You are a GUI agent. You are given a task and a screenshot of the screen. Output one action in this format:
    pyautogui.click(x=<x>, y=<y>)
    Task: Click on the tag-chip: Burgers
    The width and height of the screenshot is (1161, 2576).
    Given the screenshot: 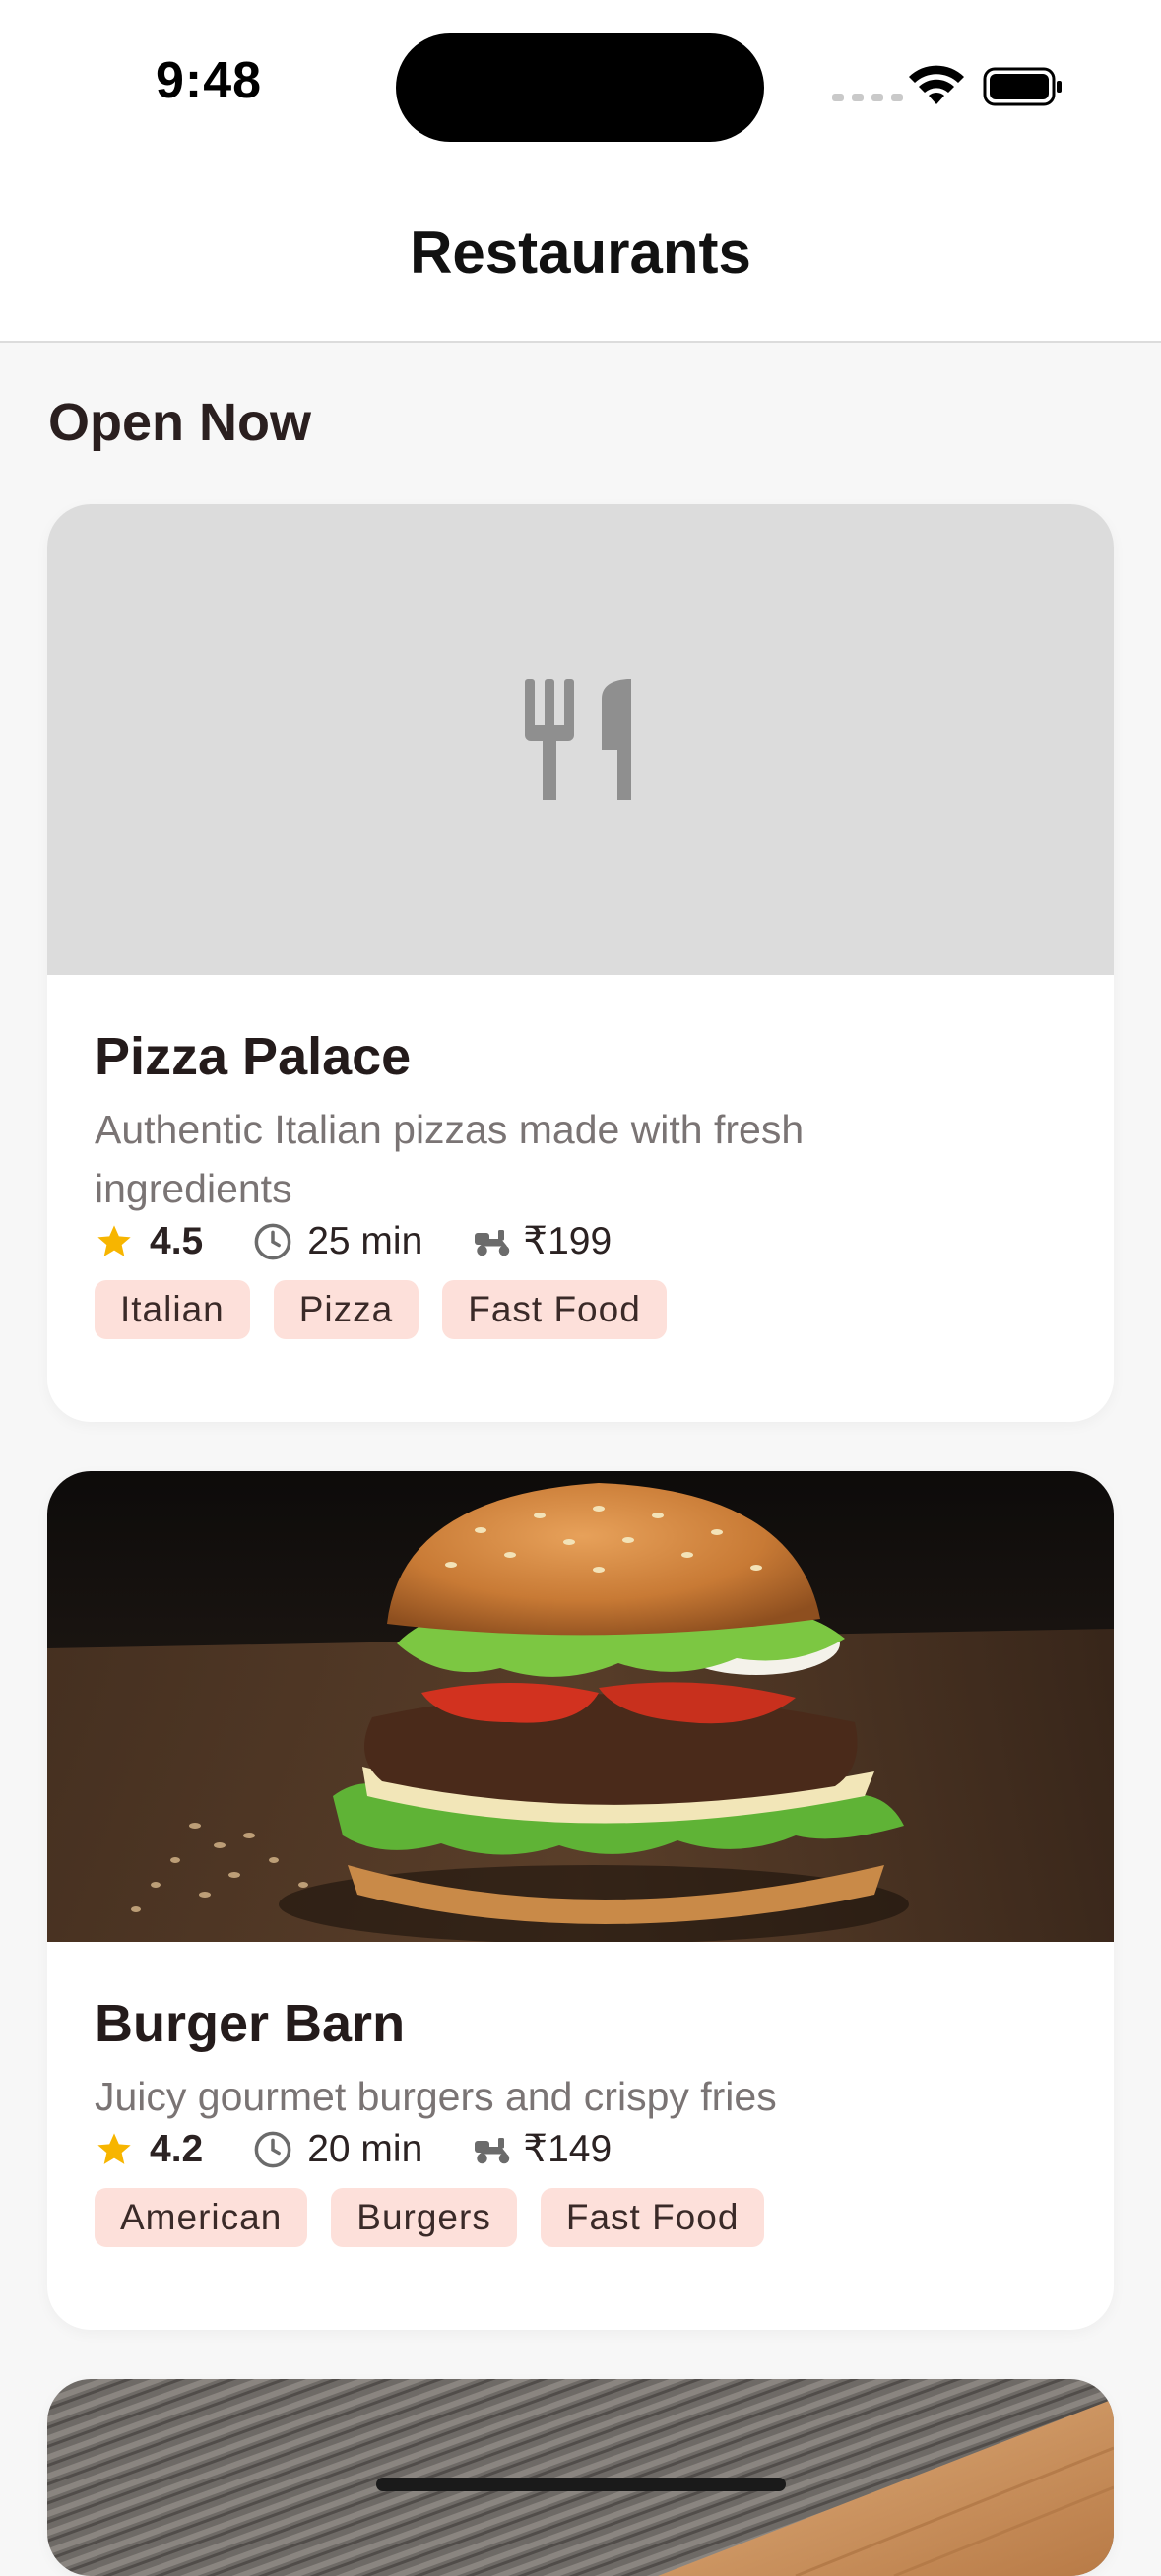 What is the action you would take?
    pyautogui.click(x=424, y=2217)
    